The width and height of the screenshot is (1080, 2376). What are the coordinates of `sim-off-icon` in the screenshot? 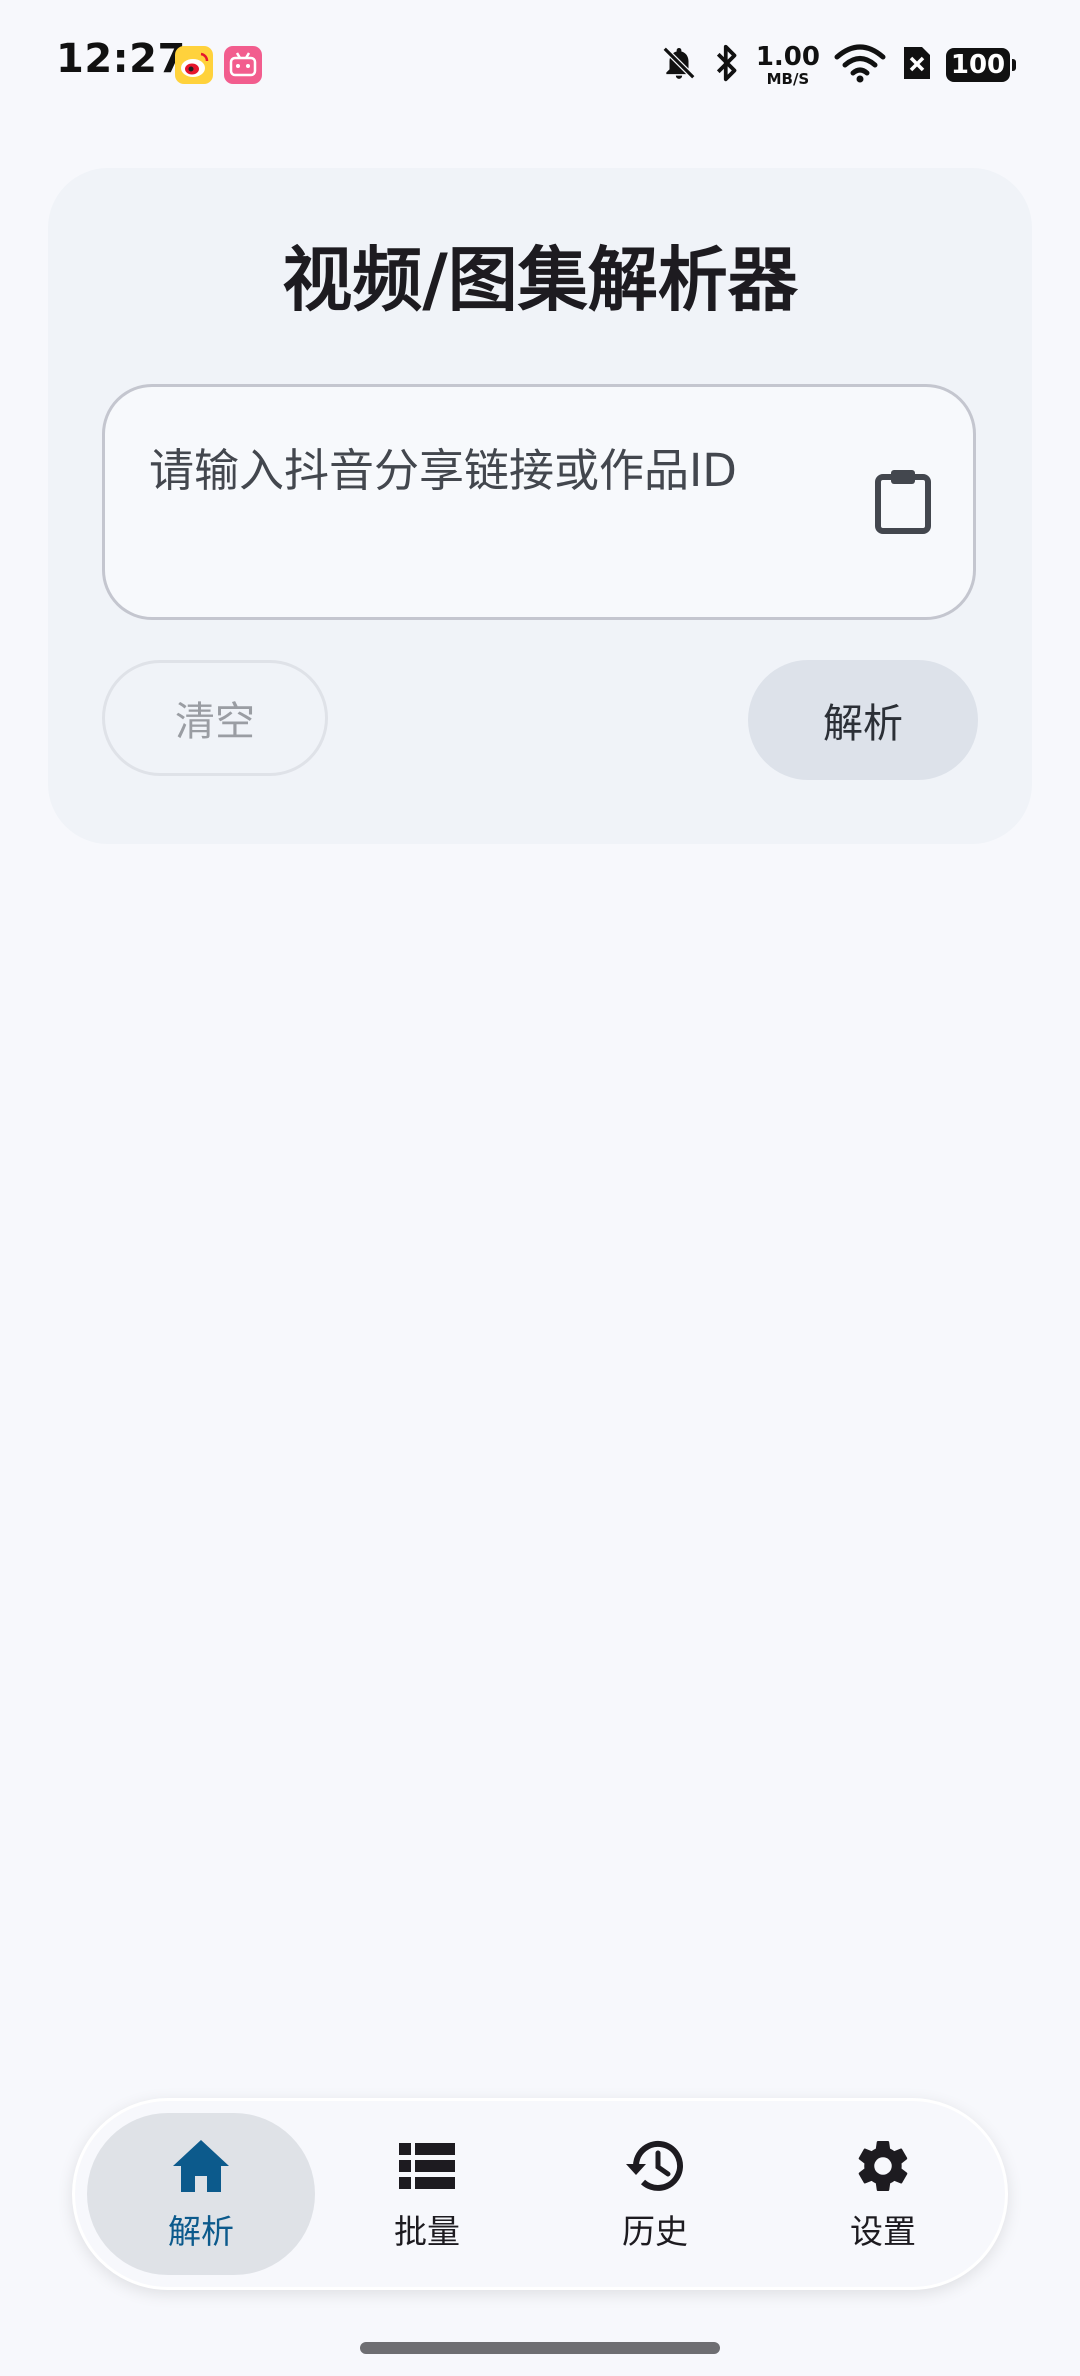 It's located at (916, 65).